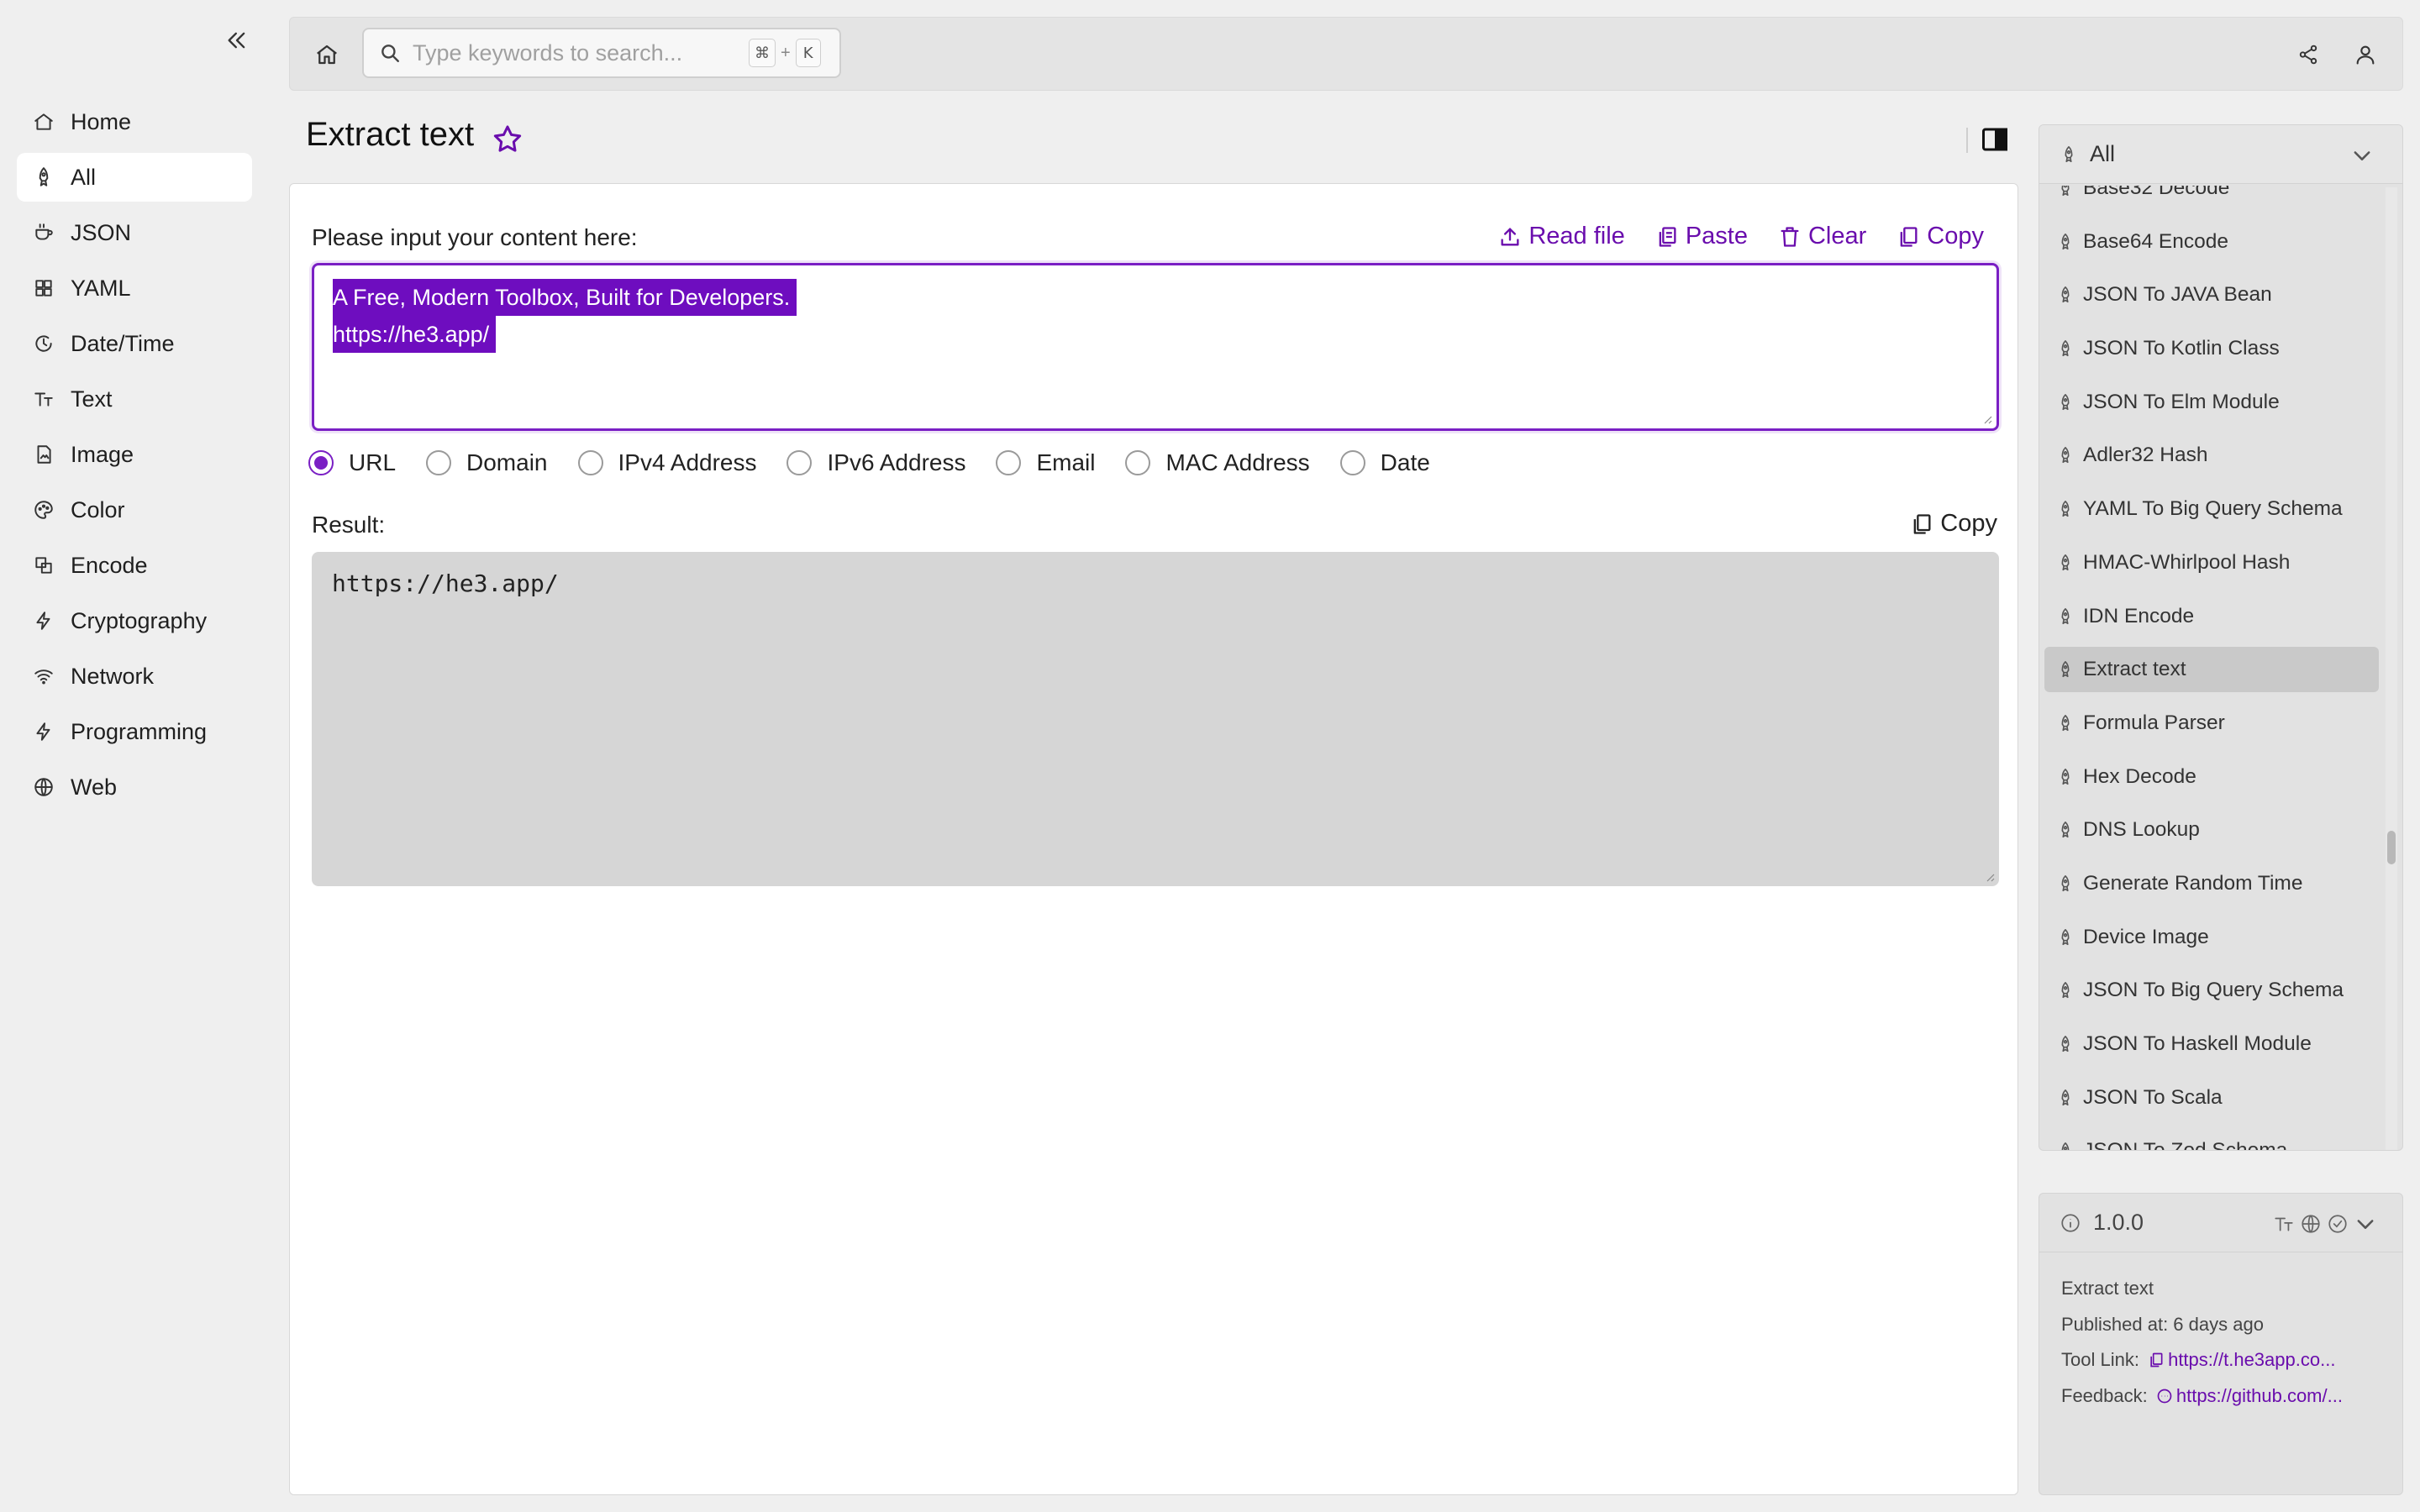  Describe the element at coordinates (352, 462) in the screenshot. I see `option-url: URL` at that location.